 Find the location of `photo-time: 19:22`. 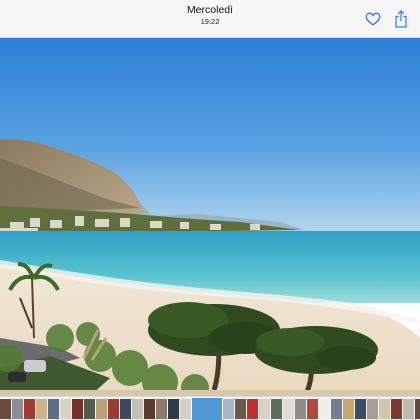

photo-time: 19:22 is located at coordinates (210, 21).